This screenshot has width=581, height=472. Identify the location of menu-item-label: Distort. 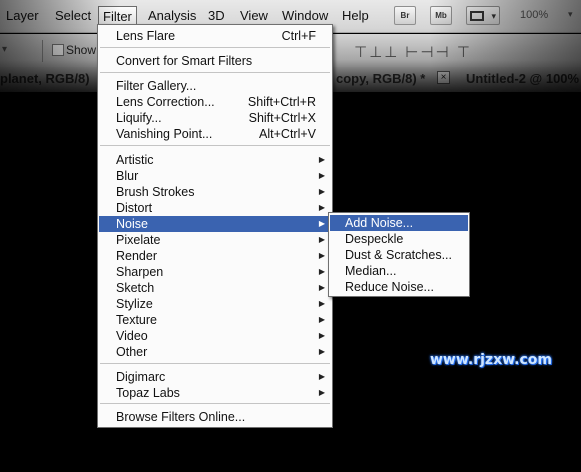
(134, 208).